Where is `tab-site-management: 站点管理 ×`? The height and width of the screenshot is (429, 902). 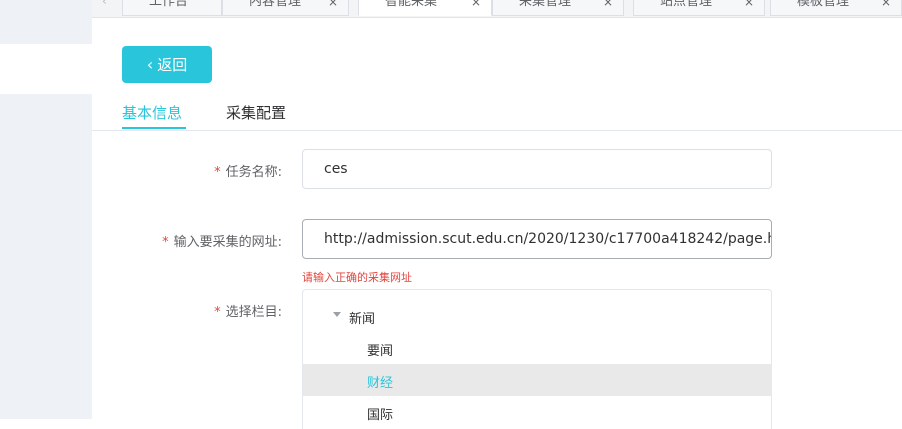 tab-site-management: 站点管理 × is located at coordinates (699, 8).